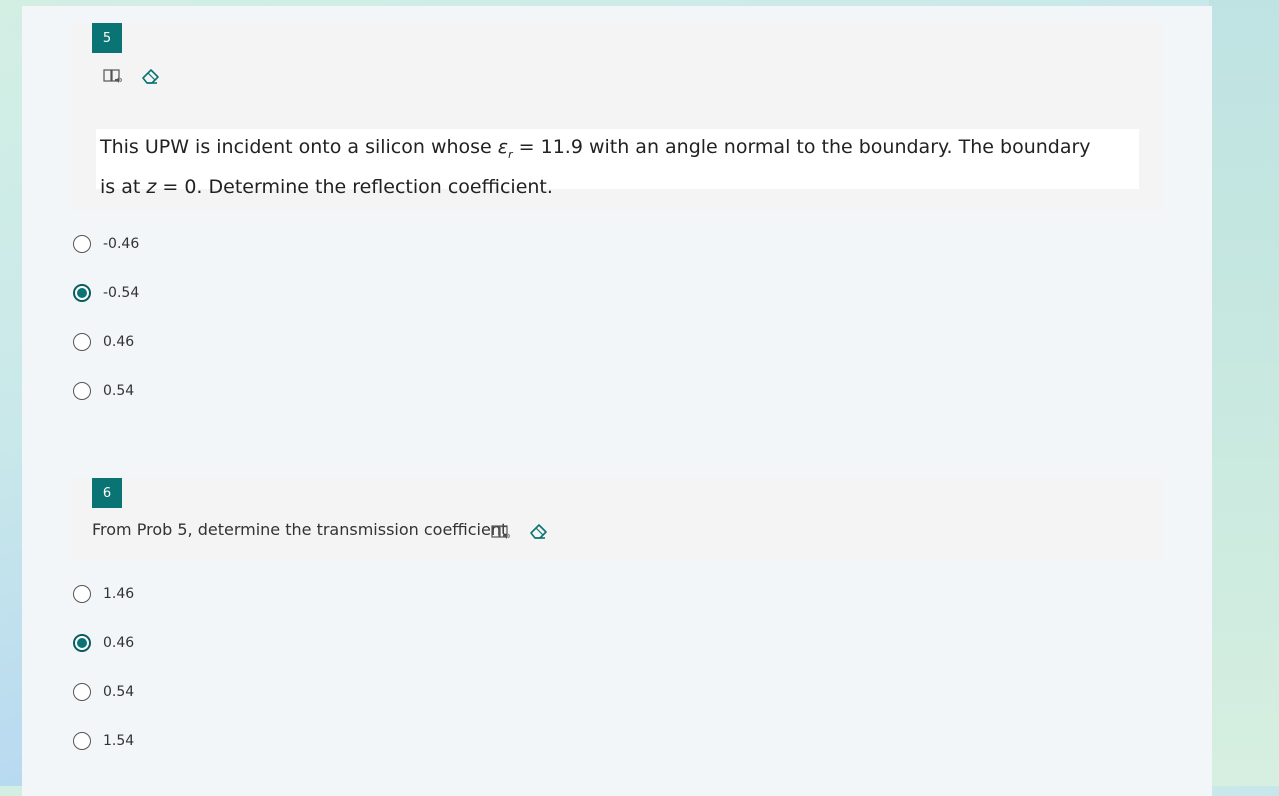 The width and height of the screenshot is (1279, 796). Describe the element at coordinates (121, 293) in the screenshot. I see `option-label: -0.54` at that location.